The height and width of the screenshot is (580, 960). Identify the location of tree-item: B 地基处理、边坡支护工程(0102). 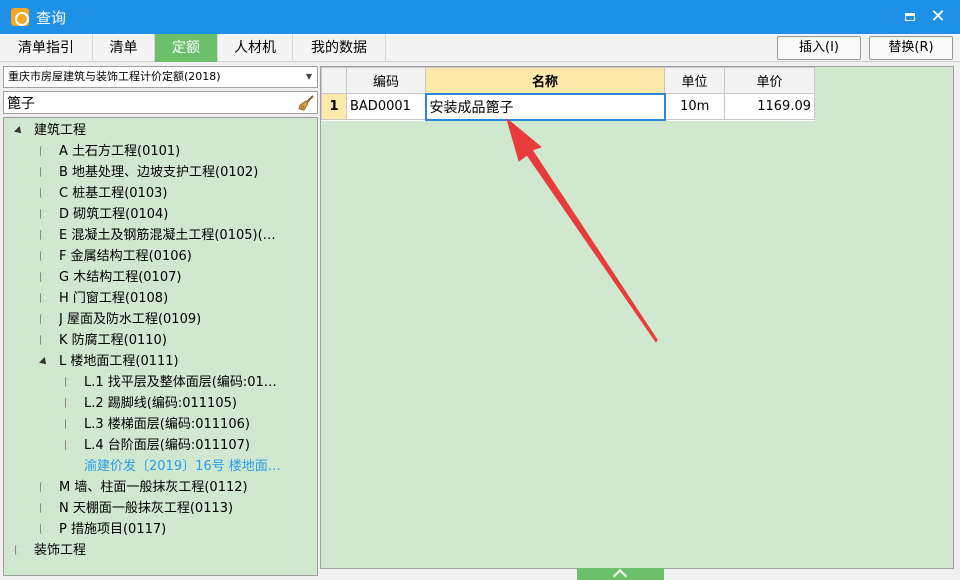
(187, 172).